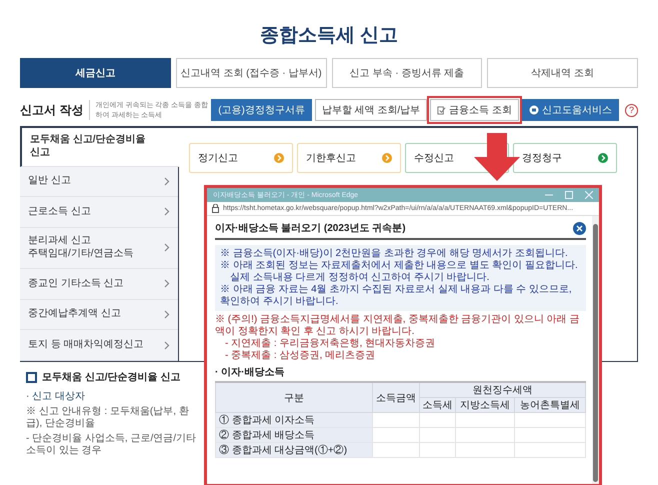  Describe the element at coordinates (474, 110) in the screenshot. I see `toolbar-button: 금융소득 조회` at that location.